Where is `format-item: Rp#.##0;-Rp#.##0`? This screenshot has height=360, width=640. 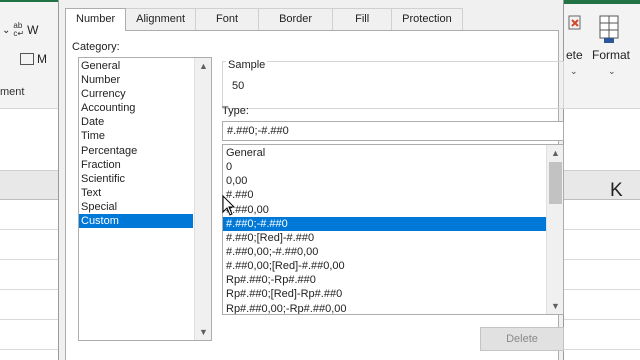
format-item: Rp#.##0;-Rp#.##0 is located at coordinates (384, 280).